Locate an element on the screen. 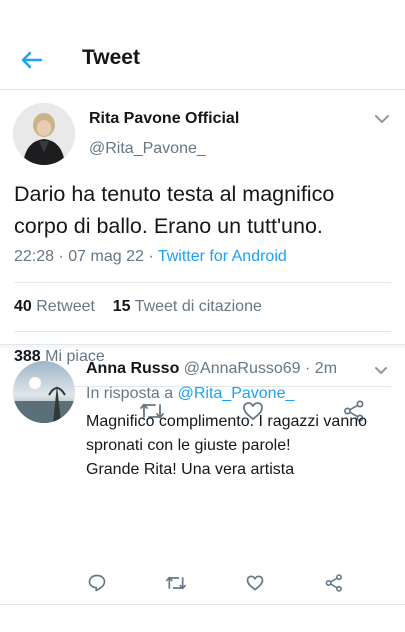 This screenshot has height=632, width=405. author-handle: @Rita_Pavone_ is located at coordinates (147, 149).